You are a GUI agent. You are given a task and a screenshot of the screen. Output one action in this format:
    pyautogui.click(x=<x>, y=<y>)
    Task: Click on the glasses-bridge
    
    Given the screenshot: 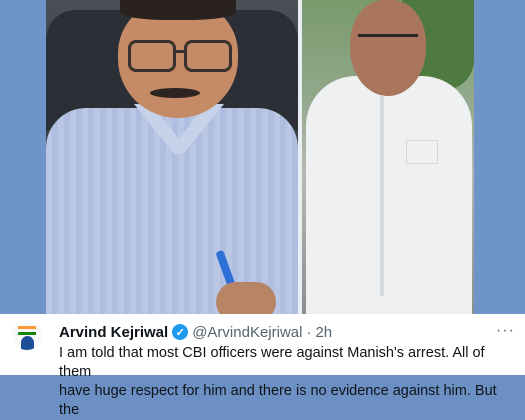 What is the action you would take?
    pyautogui.click(x=178, y=51)
    